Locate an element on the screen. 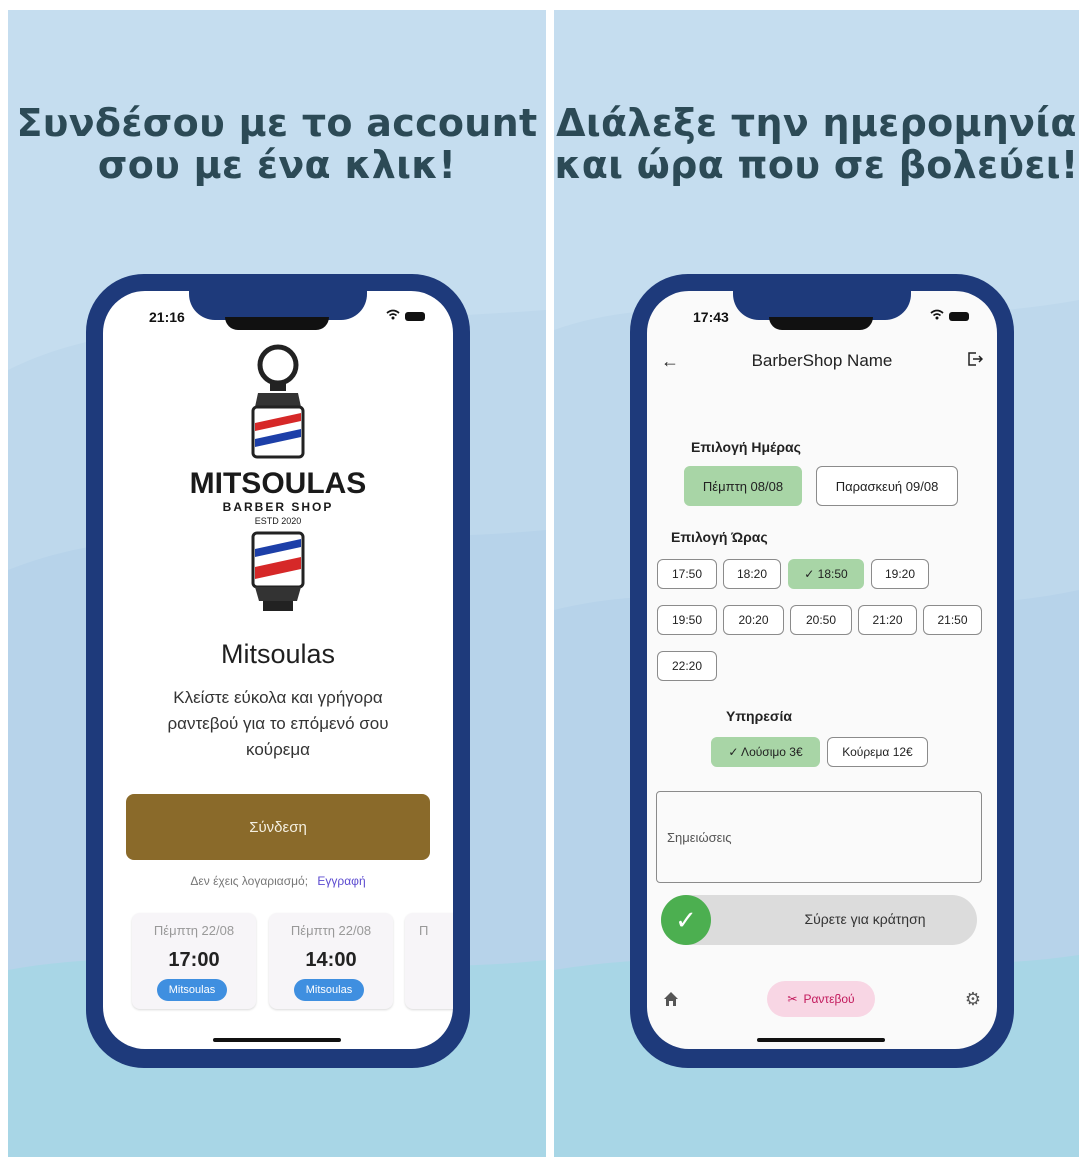 The width and height of the screenshot is (1079, 1157). nav-appointments-label: Ραντεβού is located at coordinates (829, 999).